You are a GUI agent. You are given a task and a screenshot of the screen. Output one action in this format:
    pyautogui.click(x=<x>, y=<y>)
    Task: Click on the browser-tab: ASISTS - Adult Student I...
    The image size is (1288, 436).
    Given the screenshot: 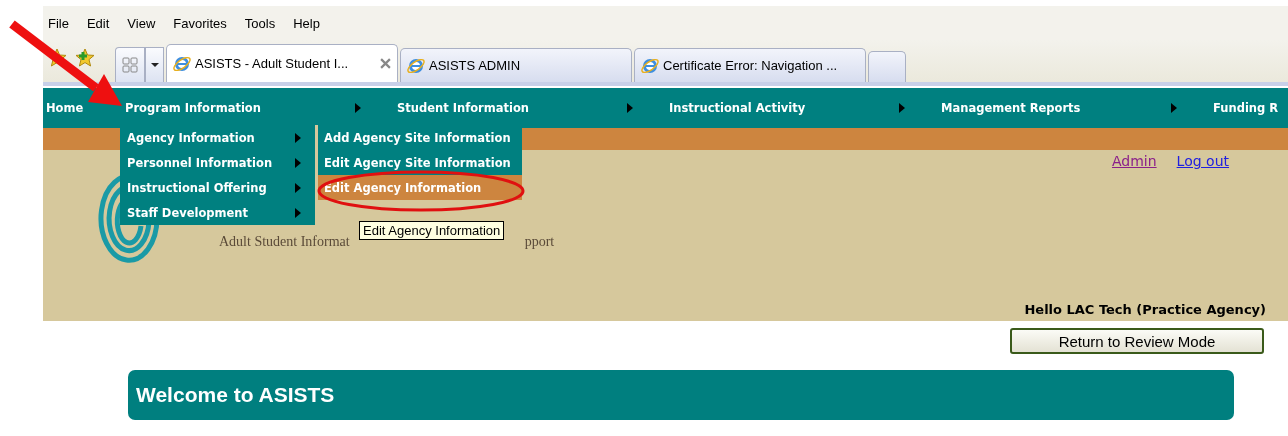 What is the action you would take?
    pyautogui.click(x=282, y=63)
    